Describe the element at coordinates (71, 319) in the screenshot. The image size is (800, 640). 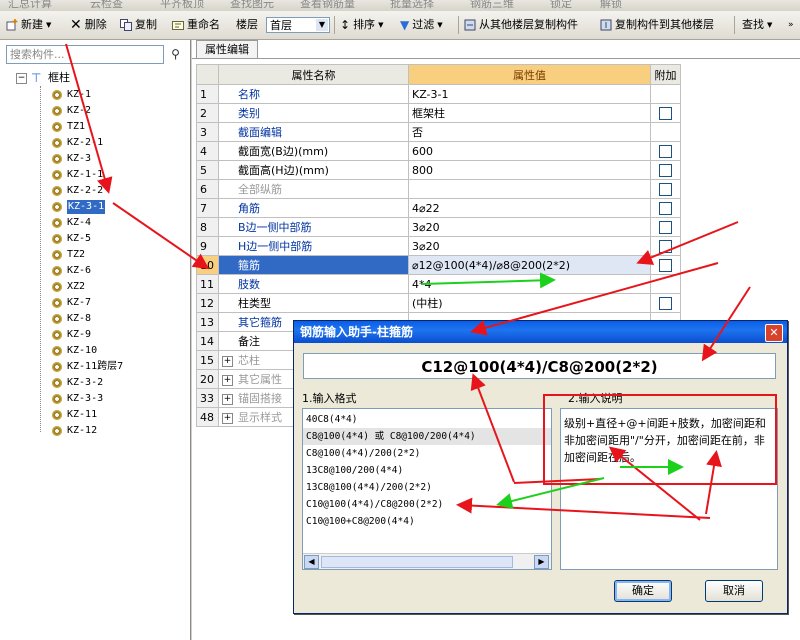
I see `tree-item: KZ-8` at that location.